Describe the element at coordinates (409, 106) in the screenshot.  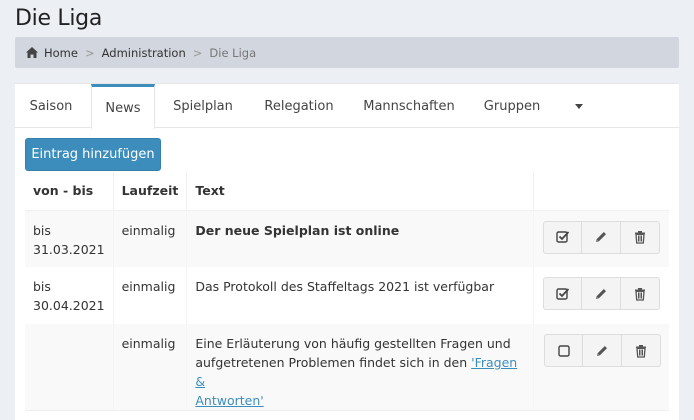
I see `tab-mannschaften: Mannschaften` at that location.